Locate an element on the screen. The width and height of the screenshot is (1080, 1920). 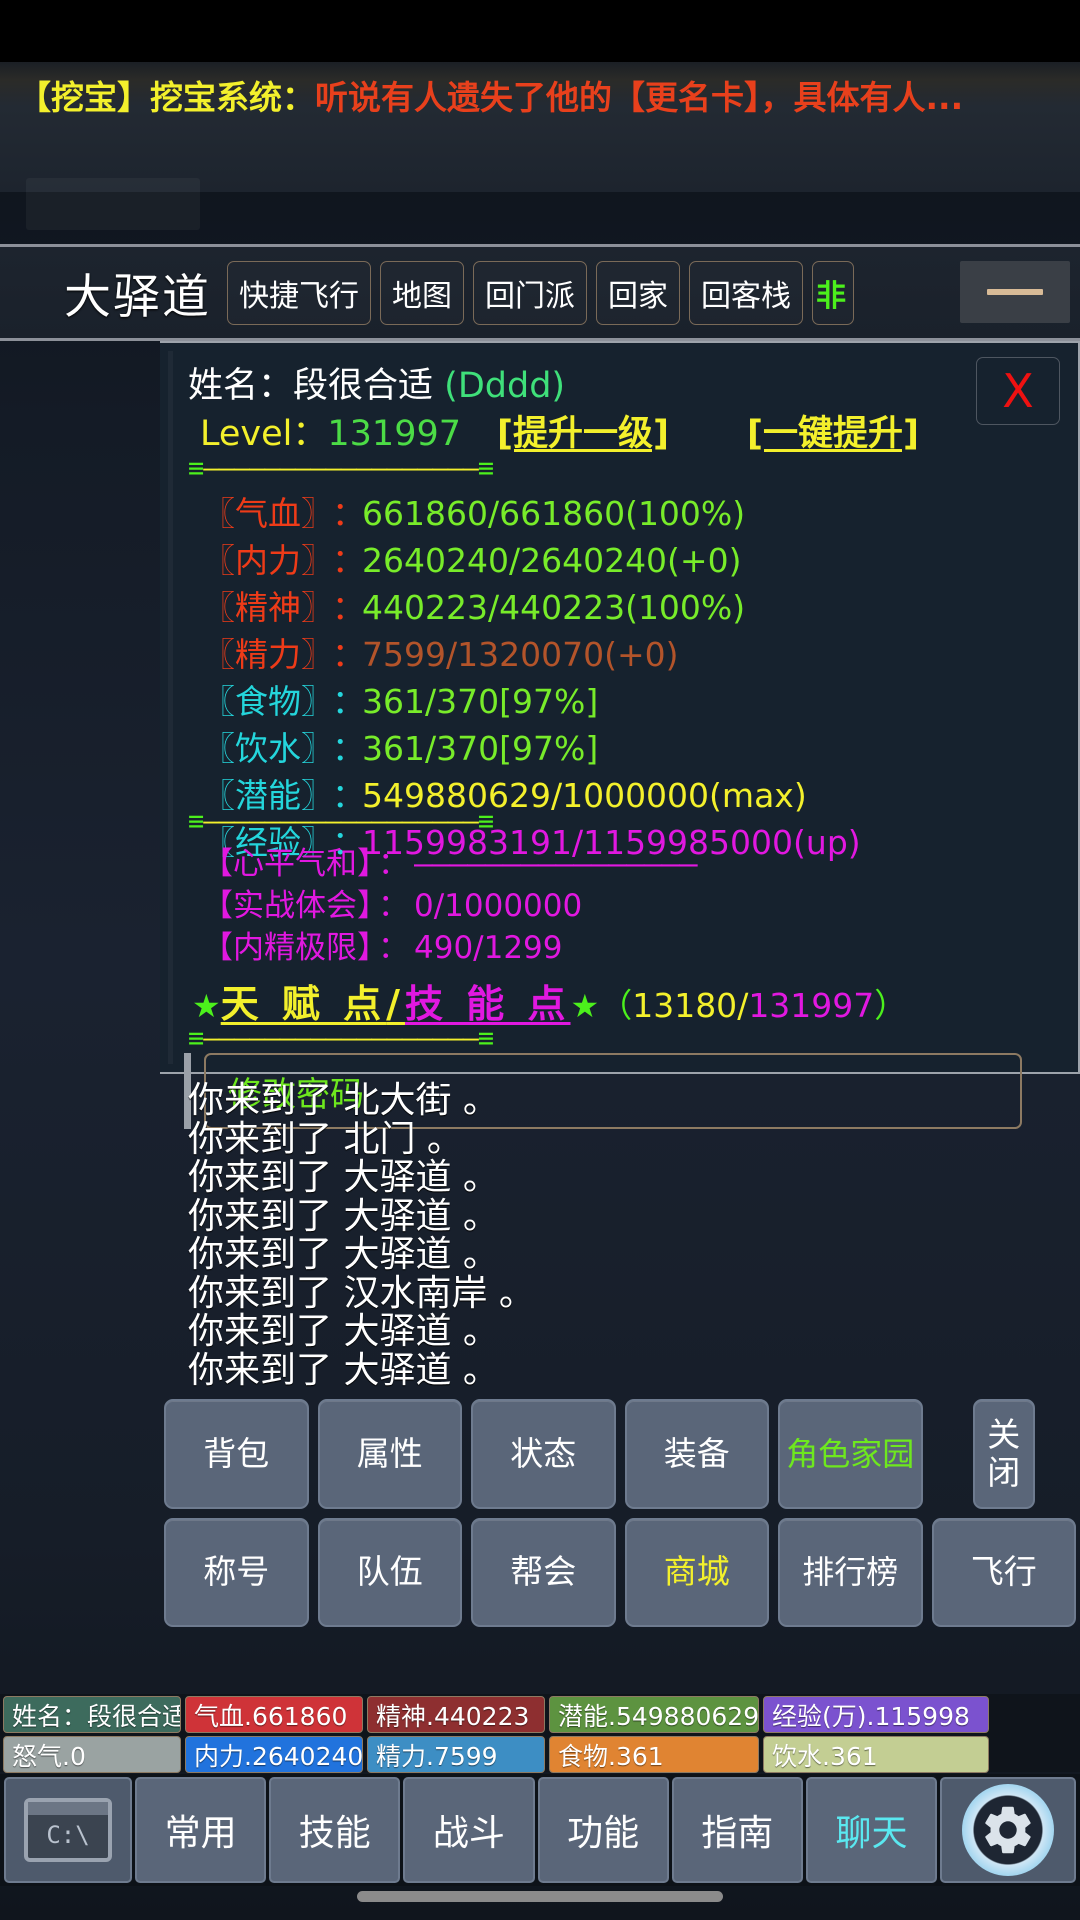
chip-name: 姓名：段很合适 is located at coordinates (92, 1714).